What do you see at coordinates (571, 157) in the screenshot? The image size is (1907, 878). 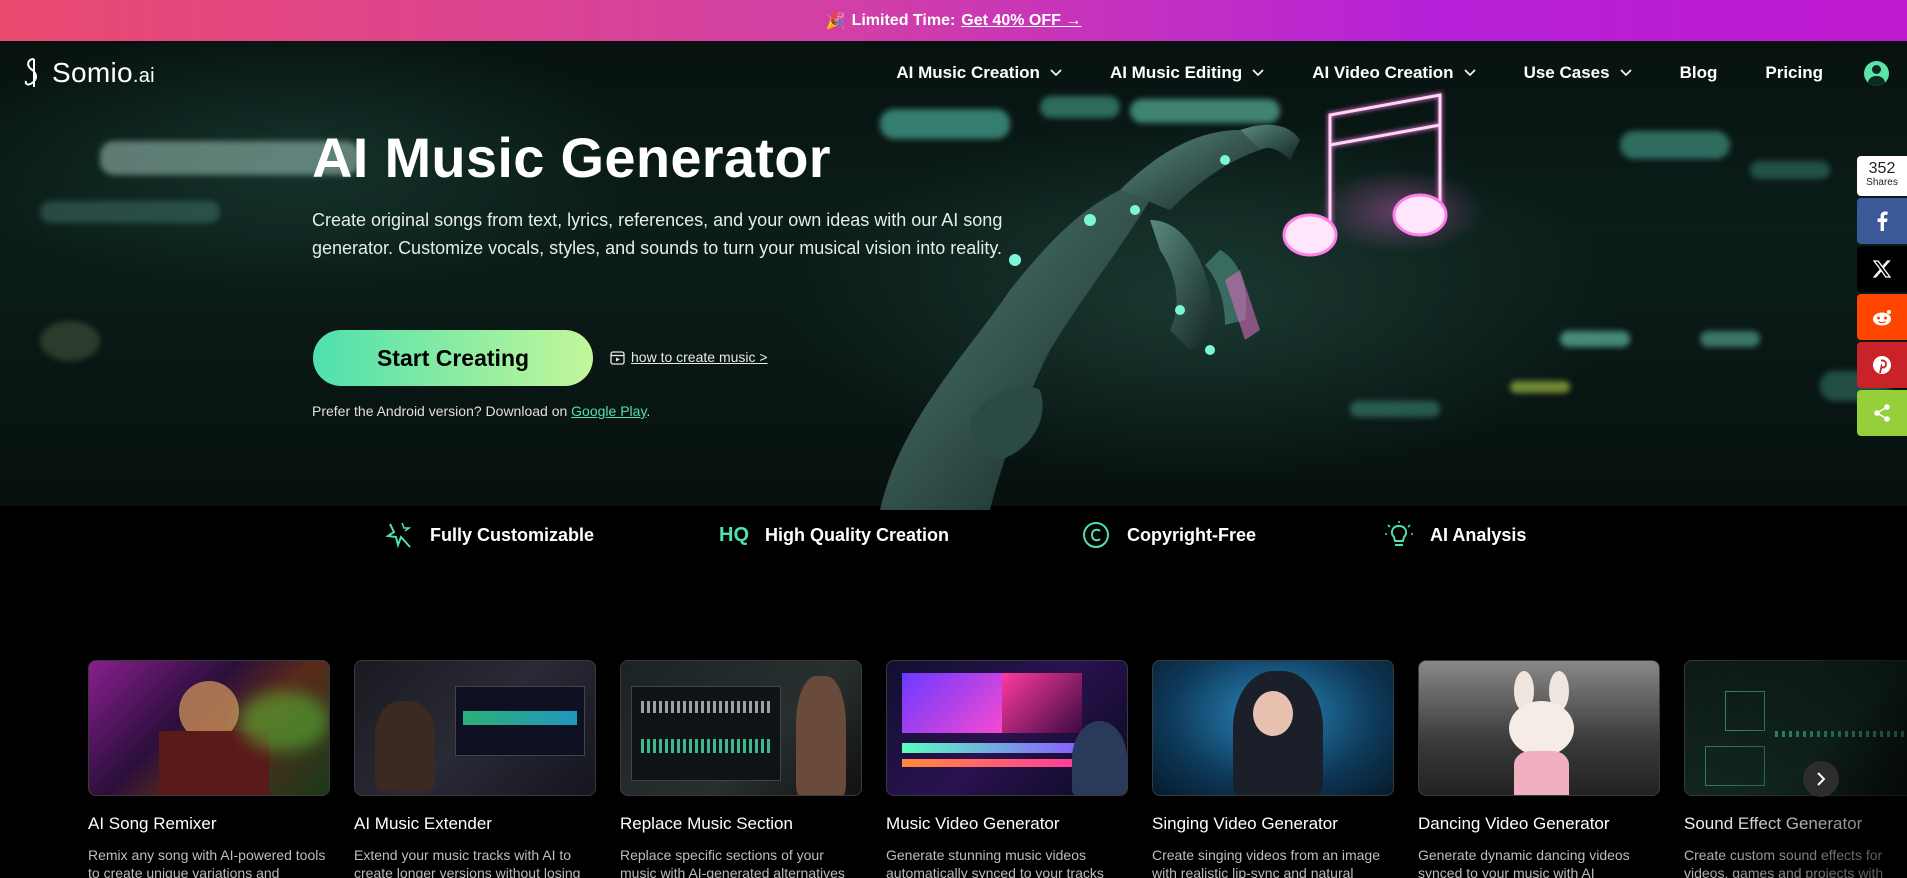 I see `page-title: AI Music Generator` at bounding box center [571, 157].